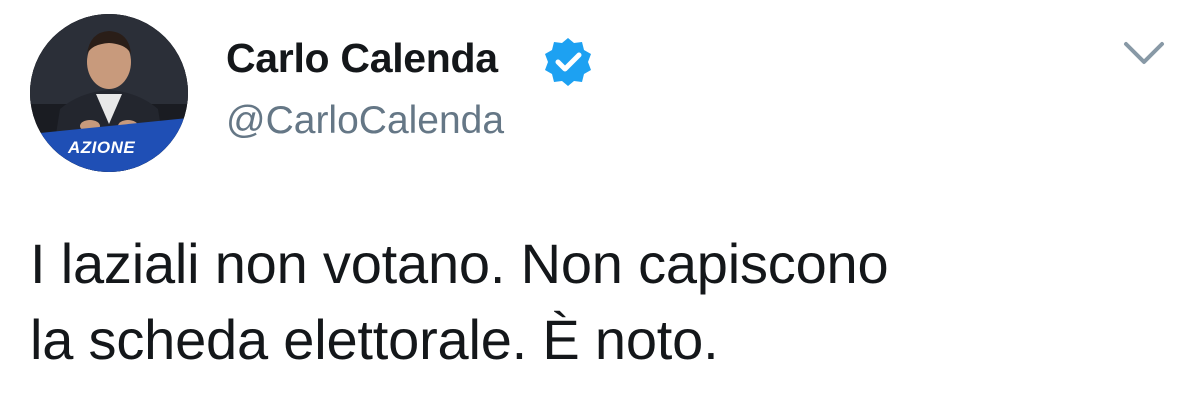 Image resolution: width=1200 pixels, height=408 pixels. What do you see at coordinates (374, 339) in the screenshot?
I see `tweet-text-line: la scheda elettorale. È noto.` at bounding box center [374, 339].